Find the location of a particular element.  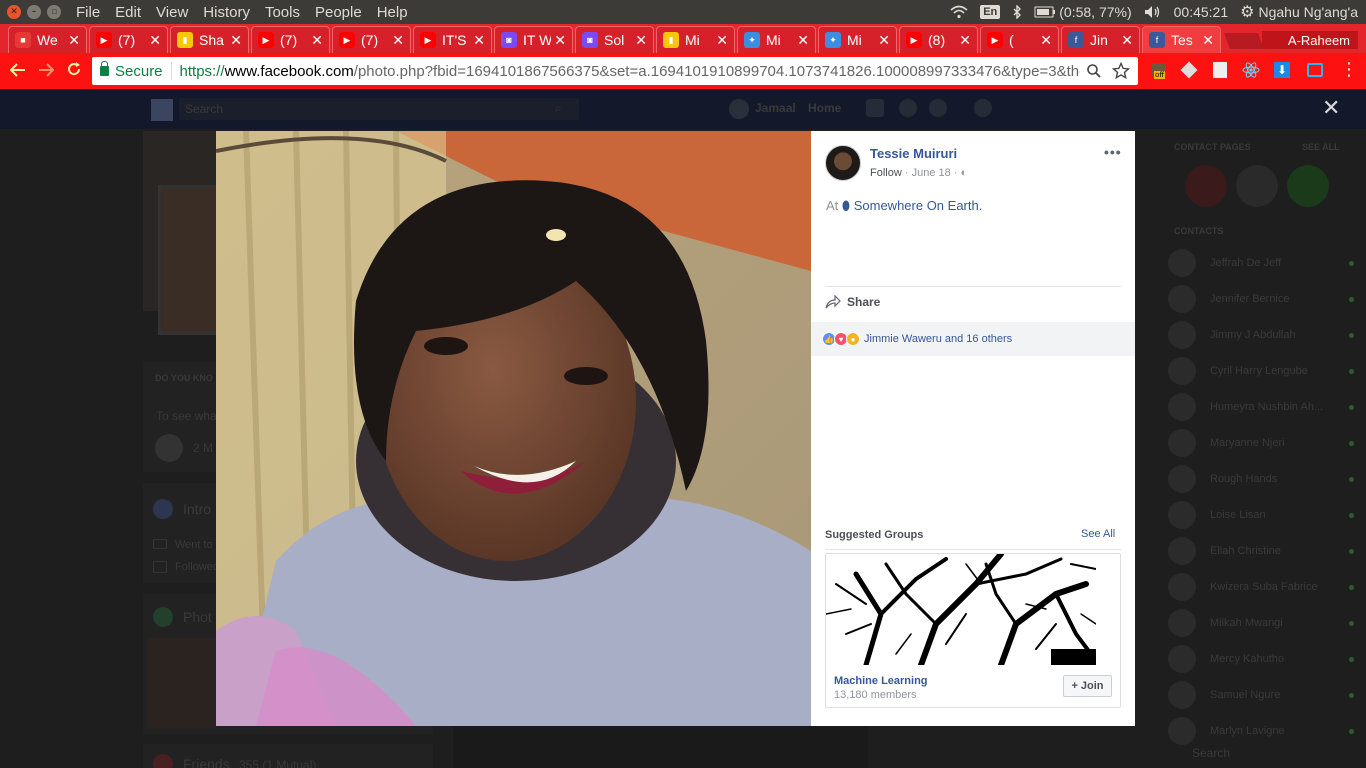

nav-user-avatar is located at coordinates (739, 109).